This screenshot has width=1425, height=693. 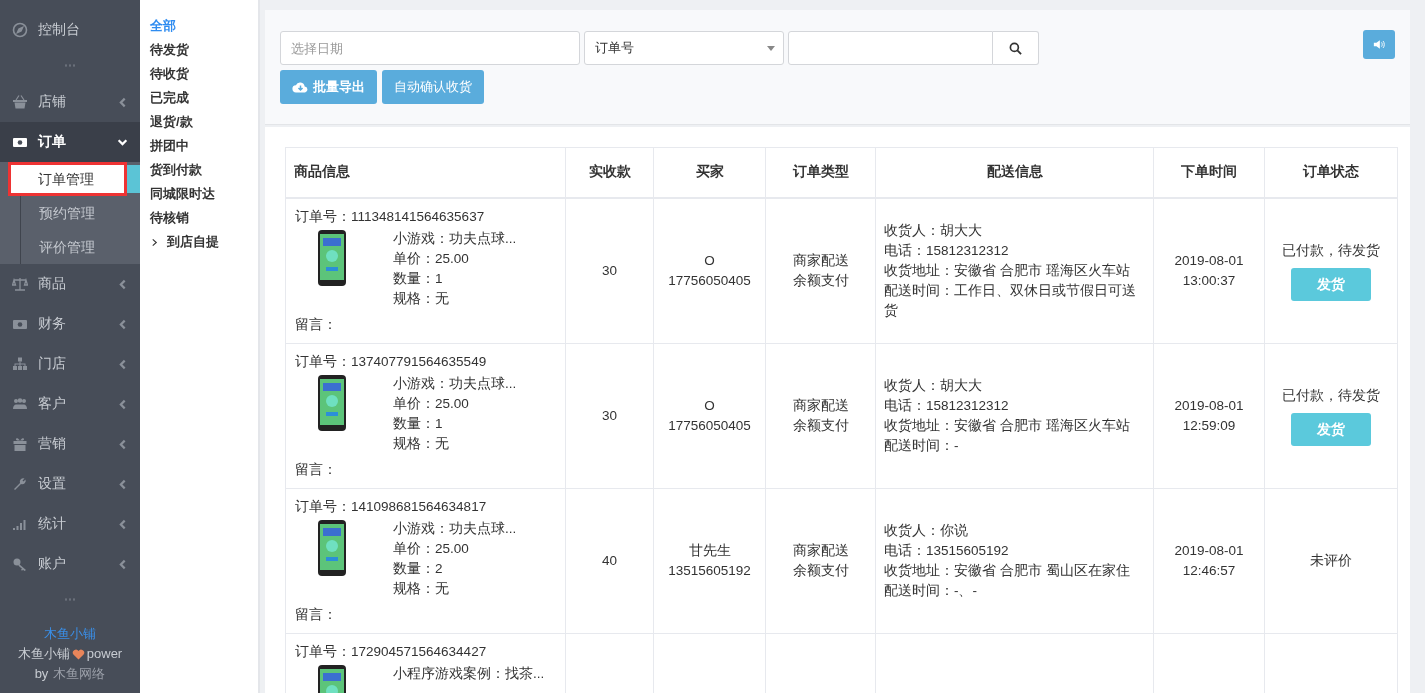 What do you see at coordinates (70, 142) in the screenshot?
I see `sidebar-menu-item: 订单` at bounding box center [70, 142].